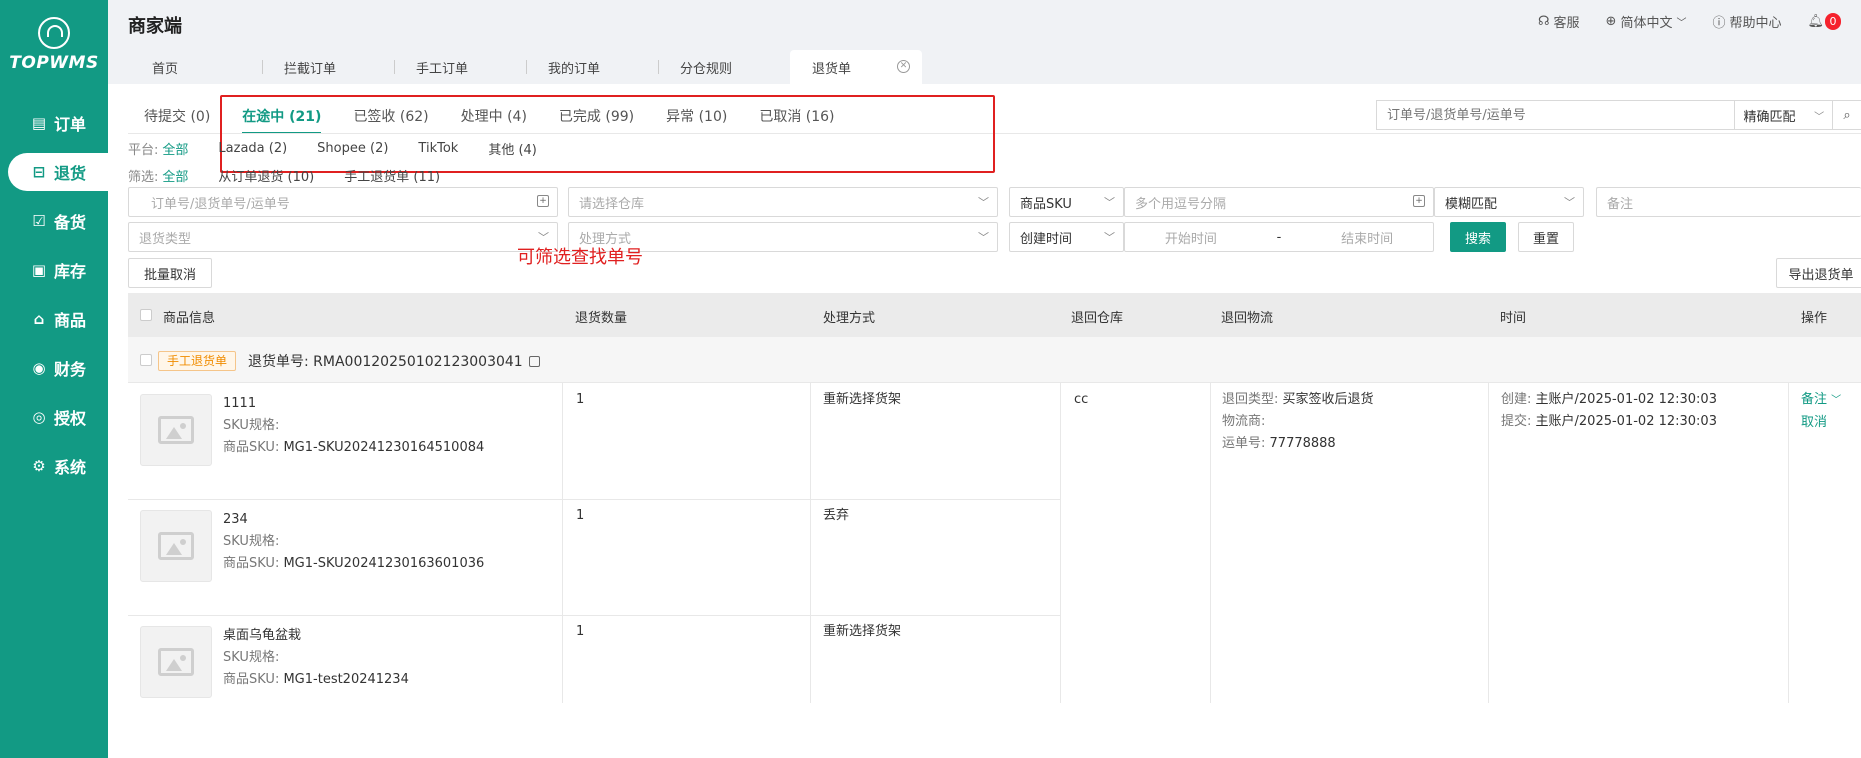 This screenshot has height=758, width=1861. I want to click on platform-lazada: Lazada (2), so click(252, 148).